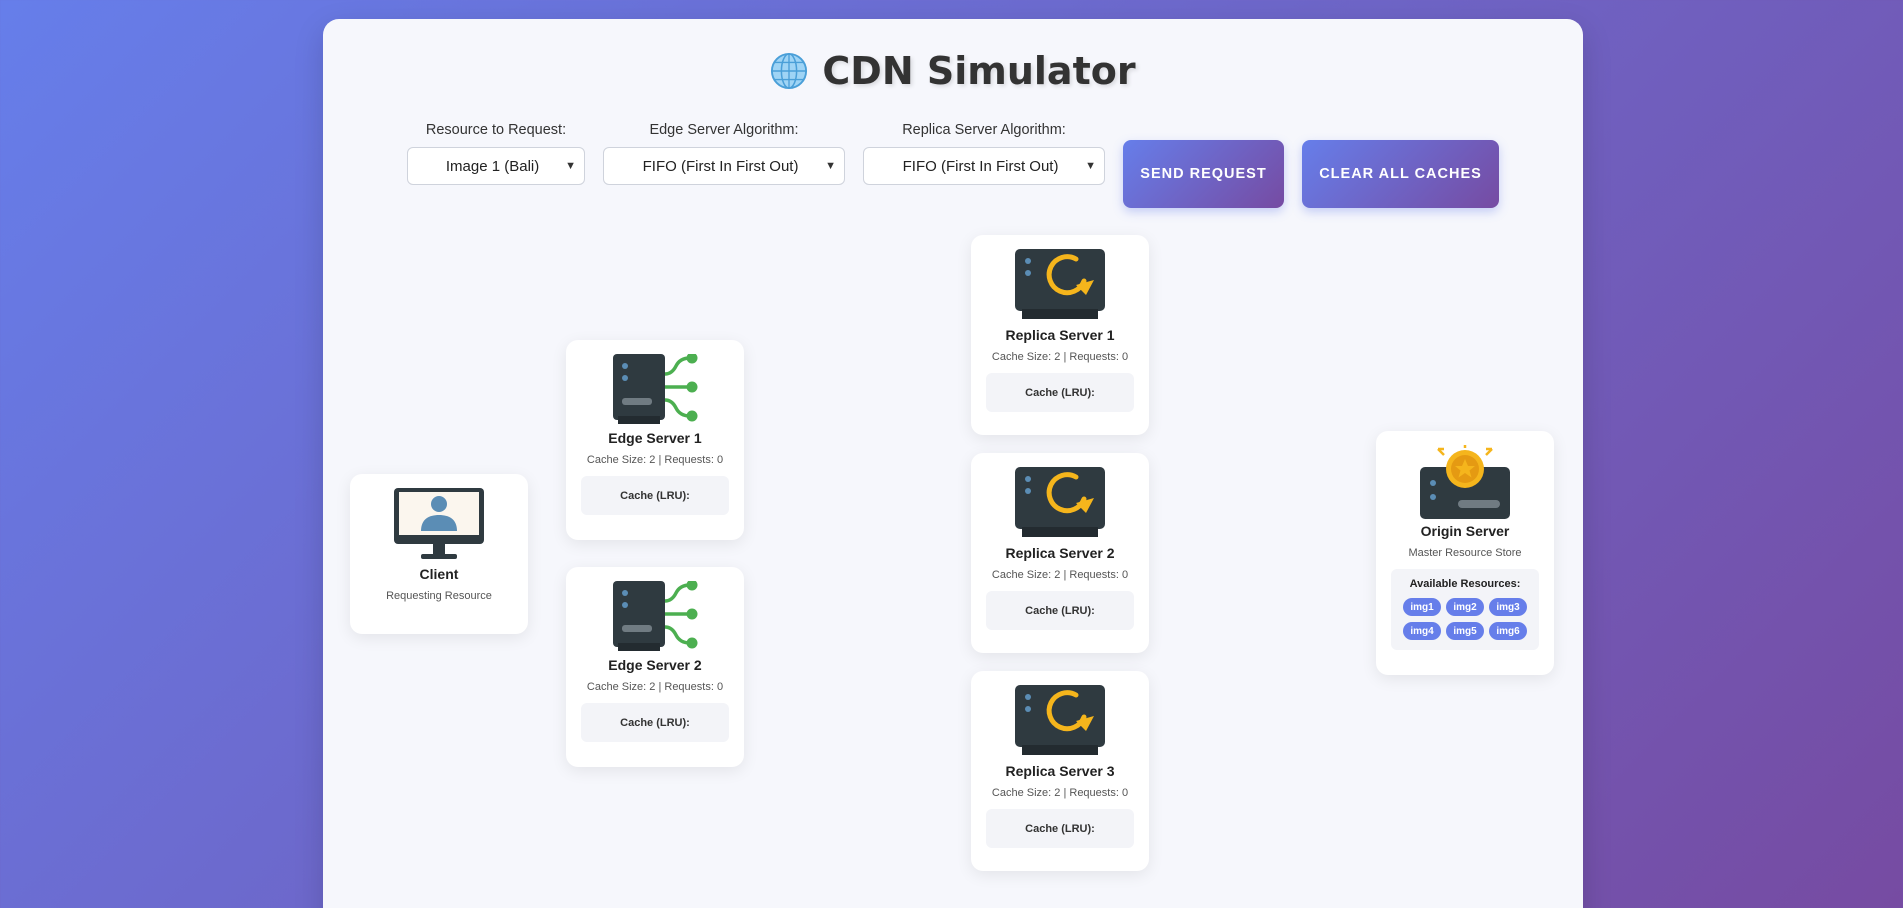 The height and width of the screenshot is (908, 1903). What do you see at coordinates (1465, 631) in the screenshot?
I see `resource-chip: img5` at bounding box center [1465, 631].